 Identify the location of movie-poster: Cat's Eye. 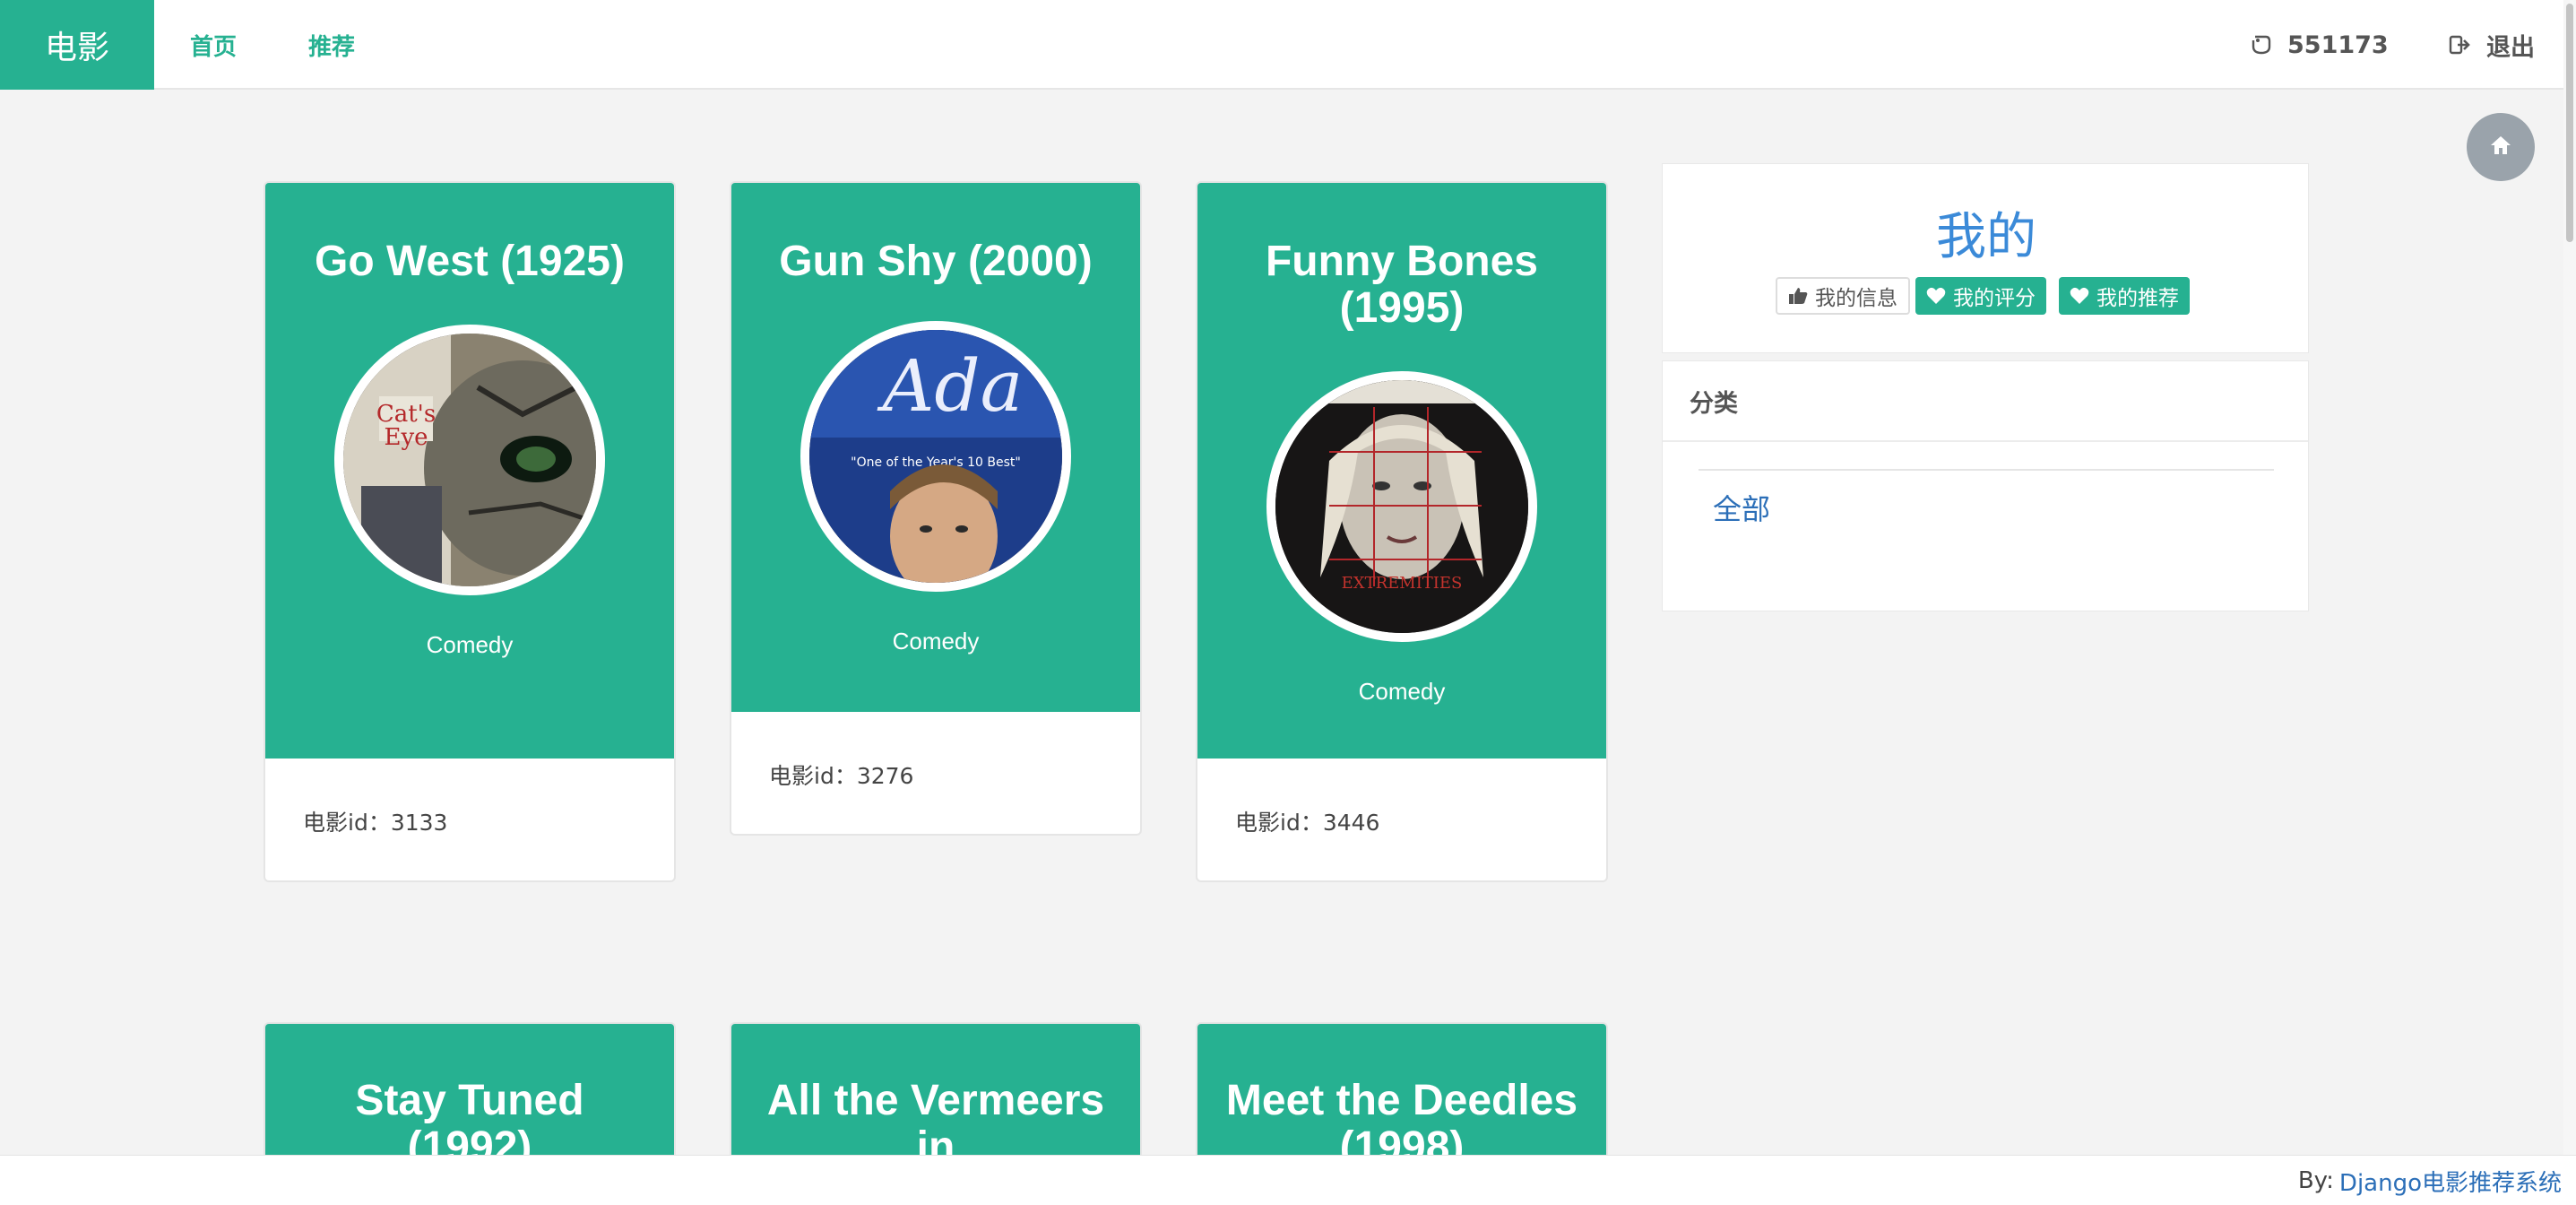
(469, 460).